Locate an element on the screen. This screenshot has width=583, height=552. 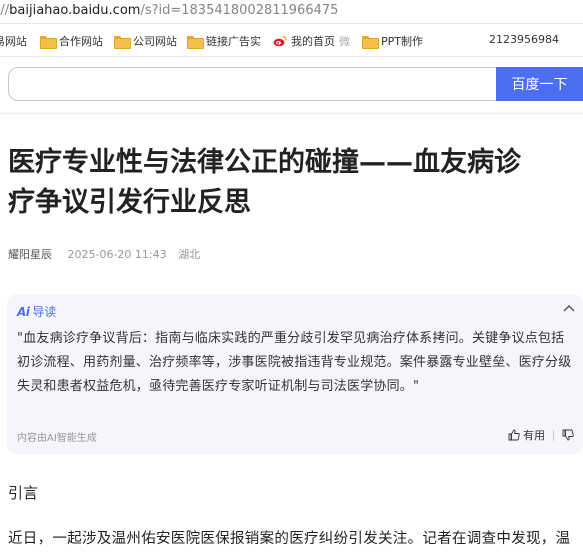
bookmark-folder: 合作网站 is located at coordinates (71, 41).